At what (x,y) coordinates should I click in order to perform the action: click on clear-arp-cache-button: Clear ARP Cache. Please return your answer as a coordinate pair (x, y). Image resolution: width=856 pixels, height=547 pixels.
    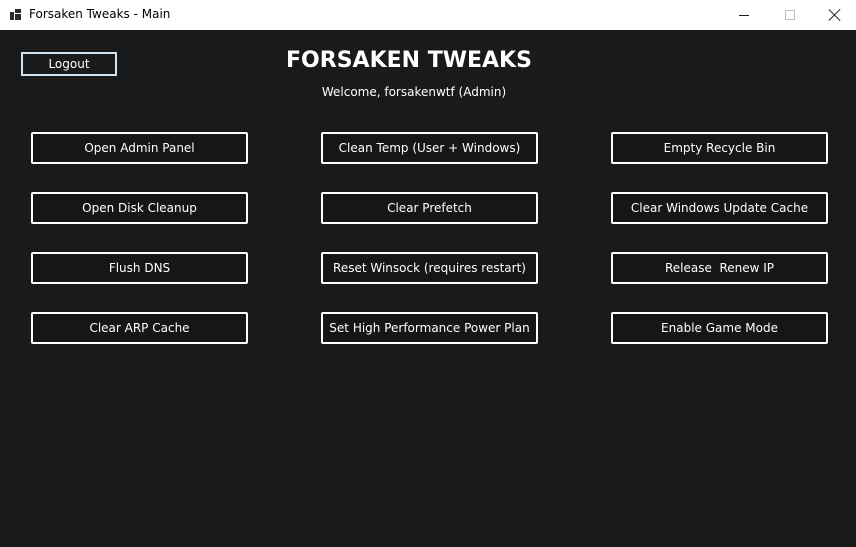
    Looking at the image, I should click on (139, 328).